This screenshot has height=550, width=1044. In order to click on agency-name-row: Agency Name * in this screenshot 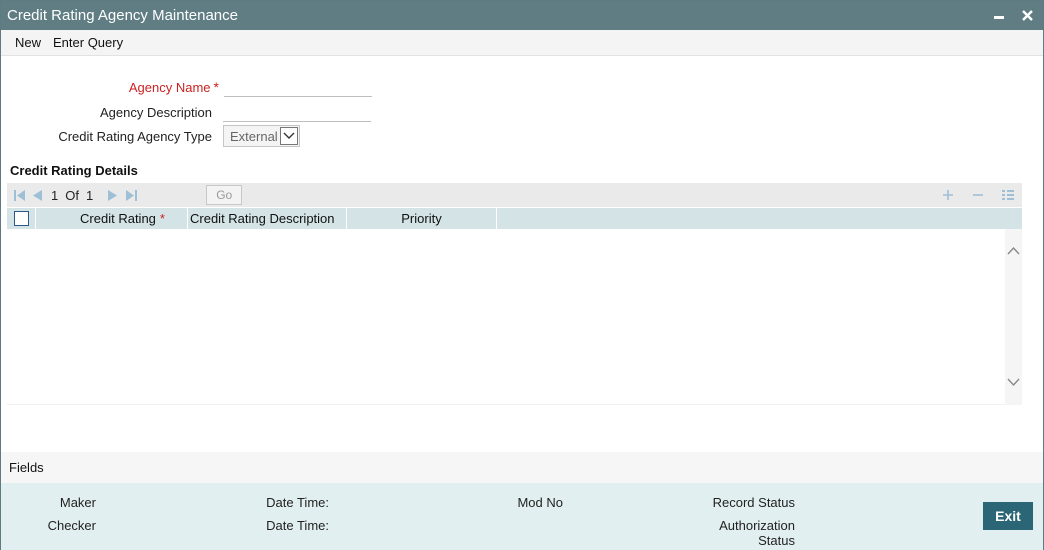, I will do `click(186, 87)`.